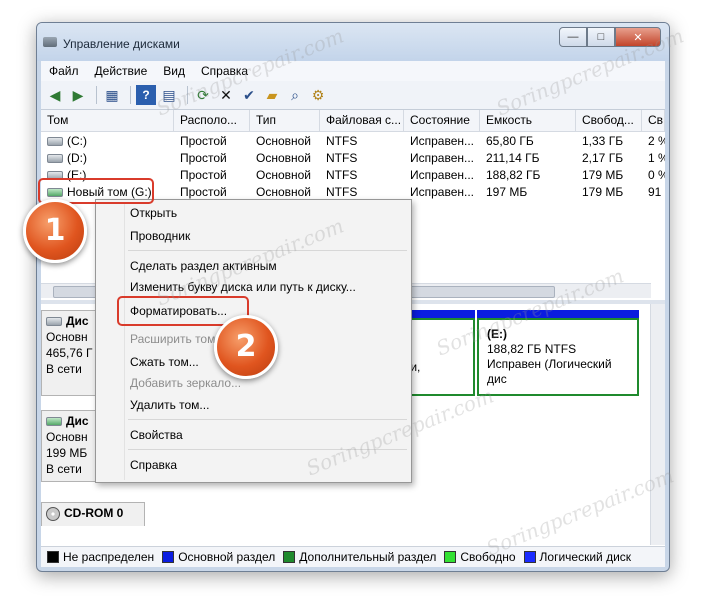 Image resolution: width=701 pixels, height=600 pixels. Describe the element at coordinates (657, 424) in the screenshot. I see `vertical-scrollbar` at that location.